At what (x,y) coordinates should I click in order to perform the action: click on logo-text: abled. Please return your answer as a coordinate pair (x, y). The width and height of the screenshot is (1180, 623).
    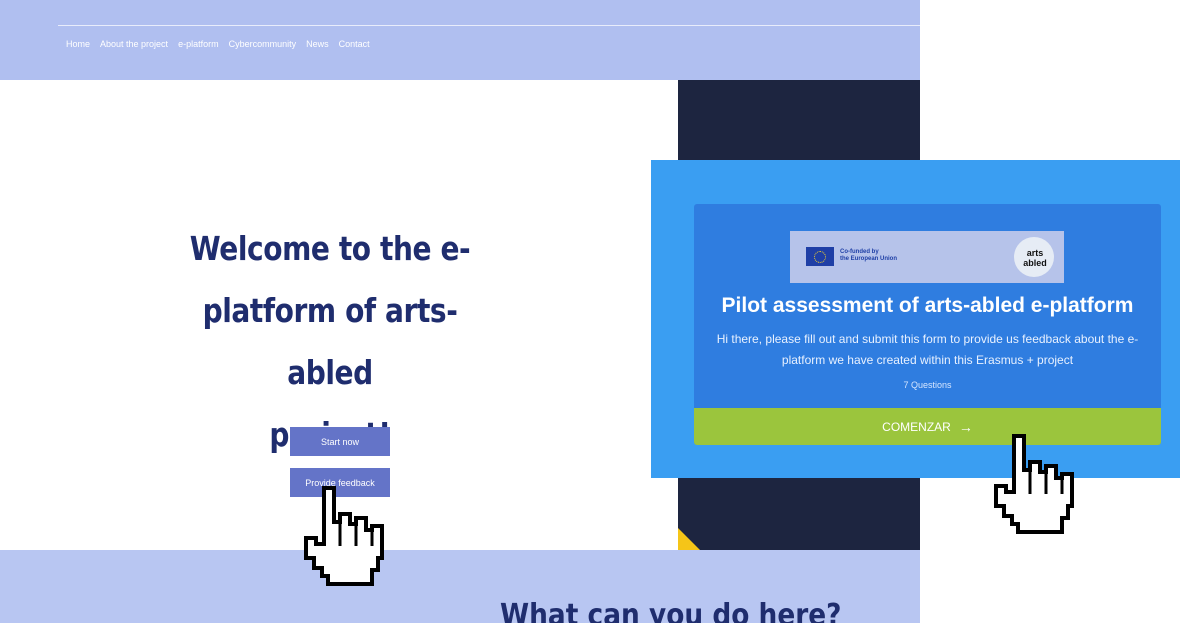
    Looking at the image, I should click on (1035, 263).